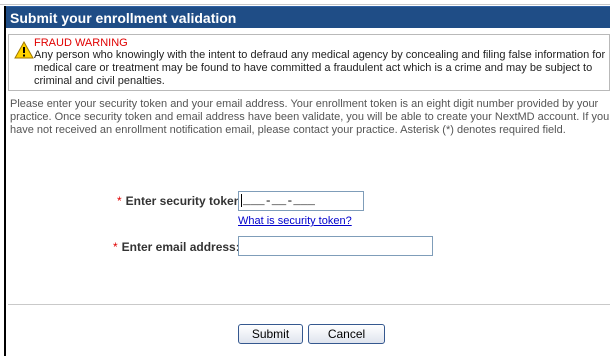  Describe the element at coordinates (241, 201) in the screenshot. I see `text-caret` at that location.